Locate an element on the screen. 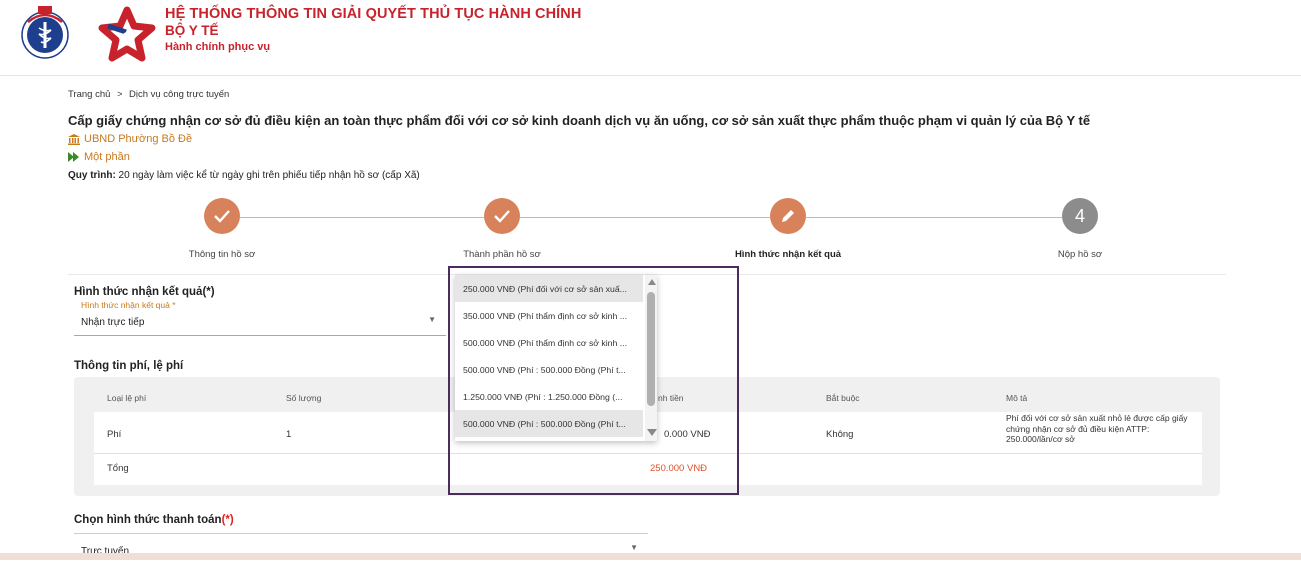  fees-heading: Thông tin phí, lệ phí is located at coordinates (129, 366).